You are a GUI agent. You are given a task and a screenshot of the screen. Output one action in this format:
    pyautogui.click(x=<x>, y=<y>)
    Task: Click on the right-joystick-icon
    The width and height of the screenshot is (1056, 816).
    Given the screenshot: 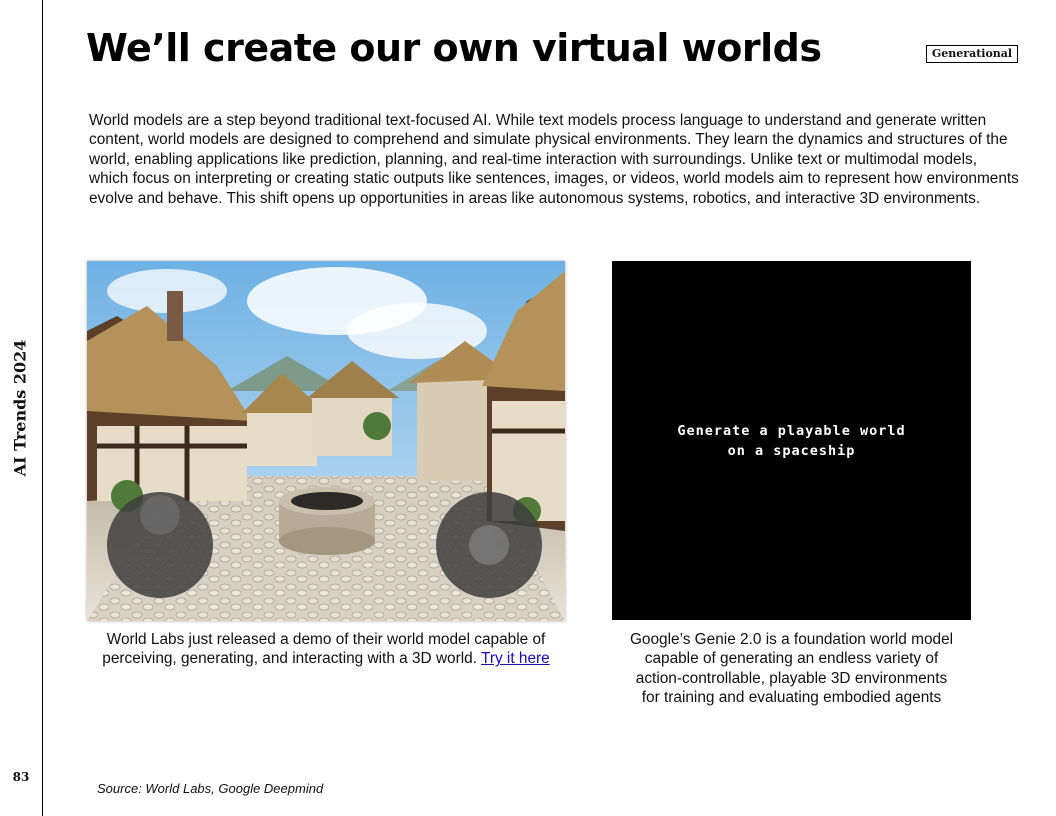 What is the action you would take?
    pyautogui.click(x=489, y=545)
    